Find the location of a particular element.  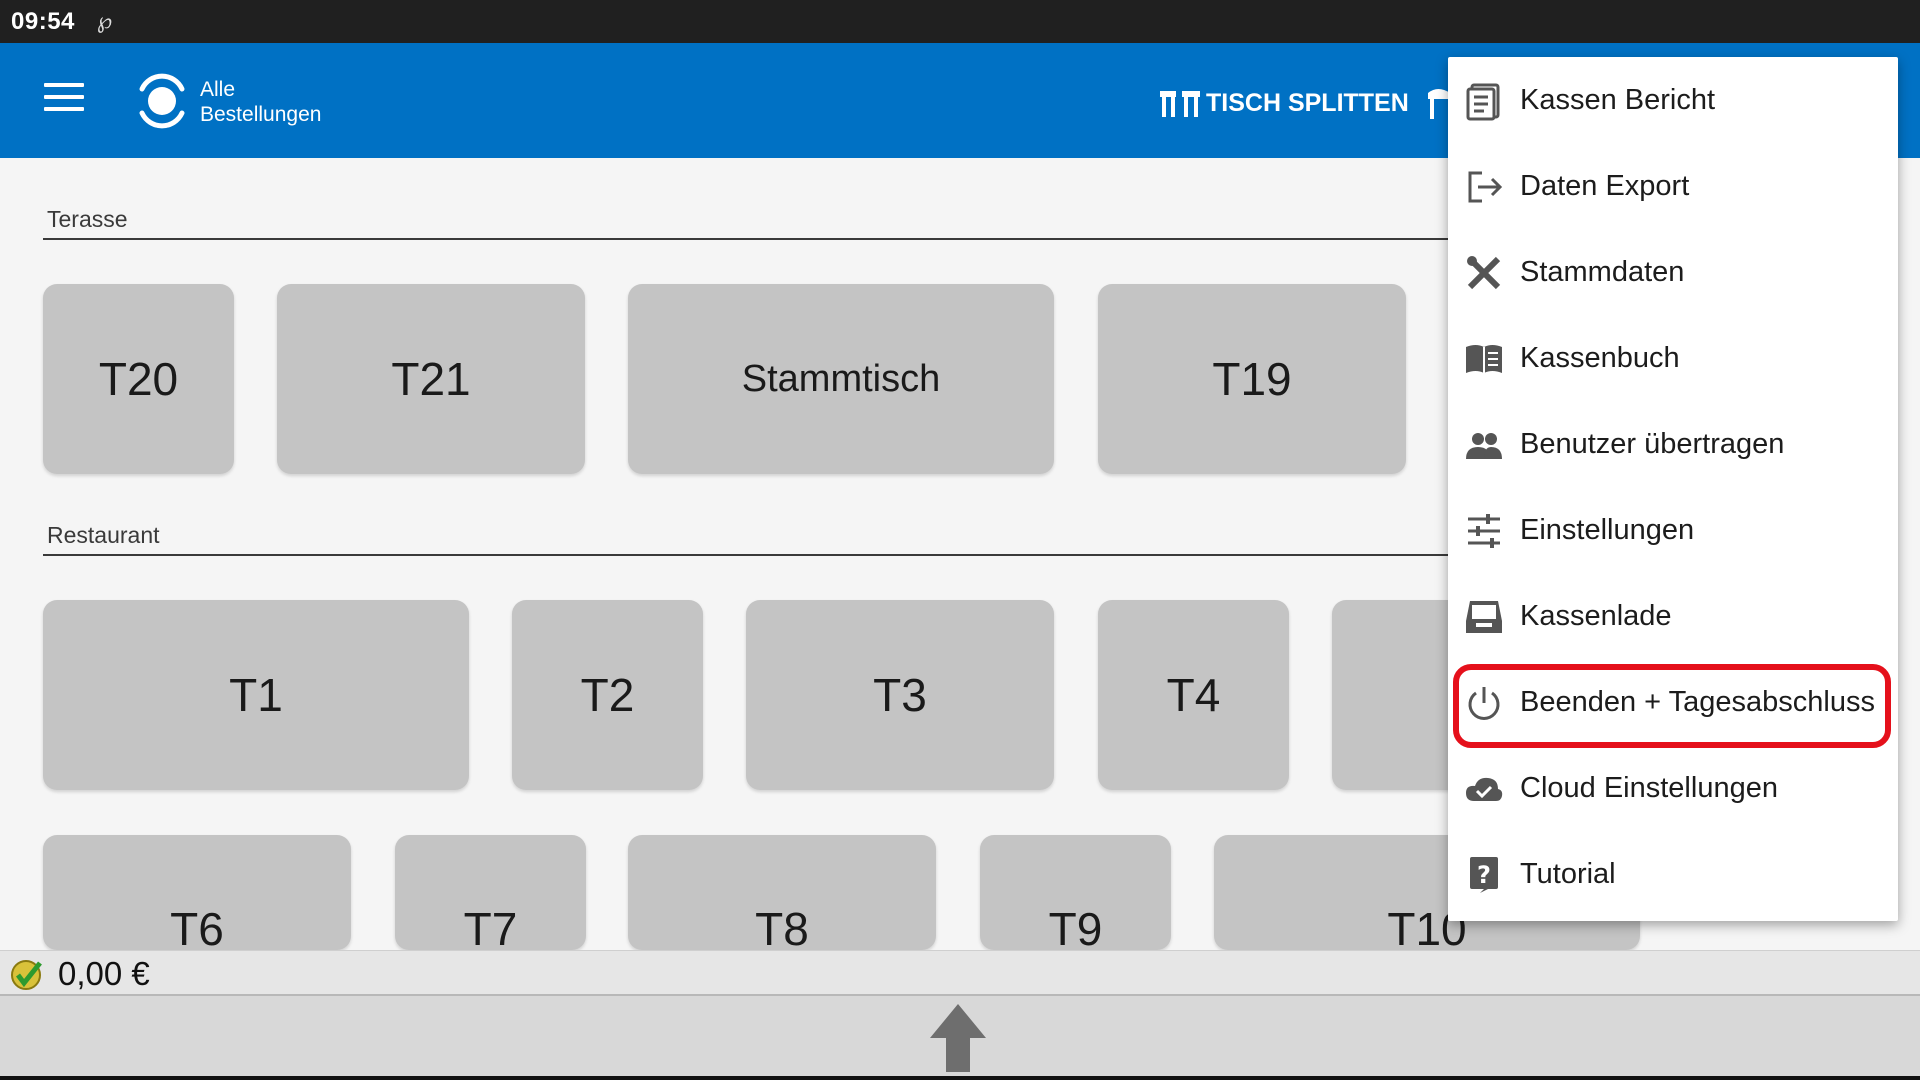

table-label: T20 is located at coordinates (138, 379).